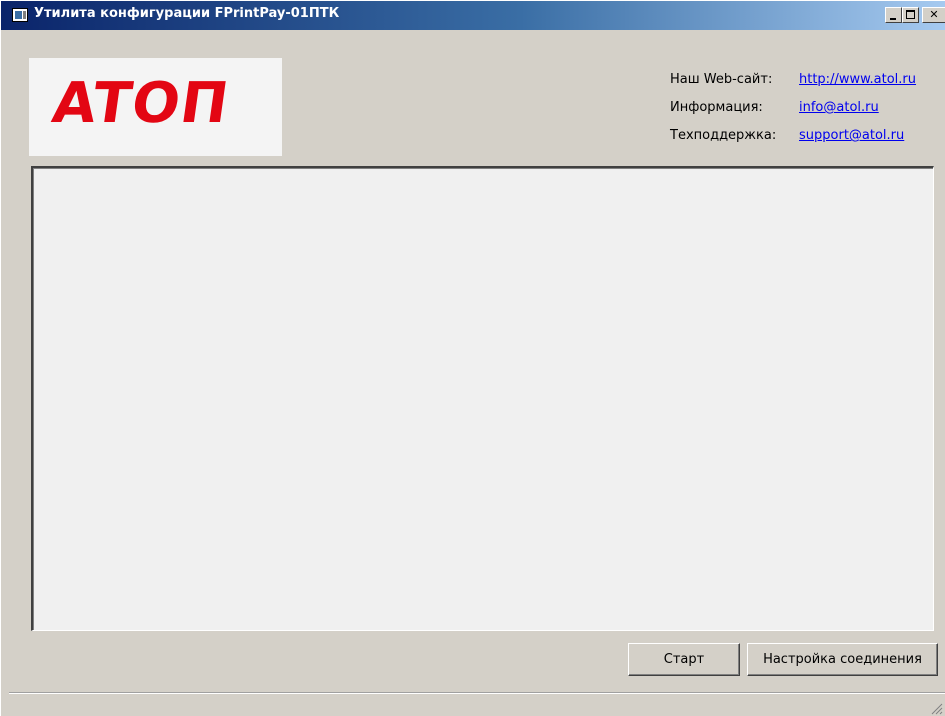 The width and height of the screenshot is (945, 716). Describe the element at coordinates (187, 13) in the screenshot. I see `window-title: Утилита конфигурации FPrintPay-01ПТК` at that location.